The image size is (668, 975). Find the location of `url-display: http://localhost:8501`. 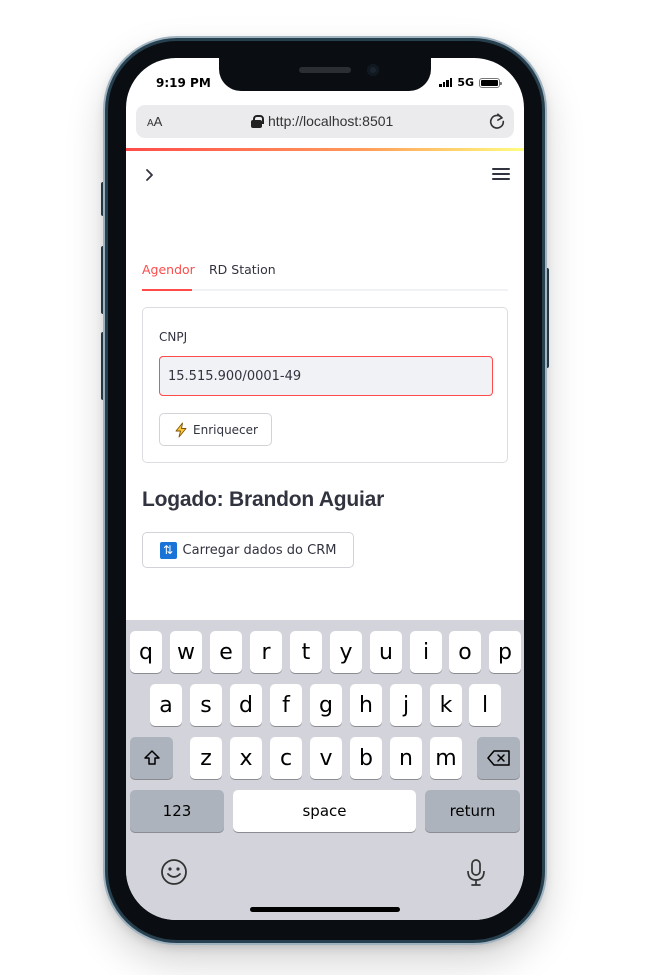

url-display: http://localhost:8501 is located at coordinates (322, 121).